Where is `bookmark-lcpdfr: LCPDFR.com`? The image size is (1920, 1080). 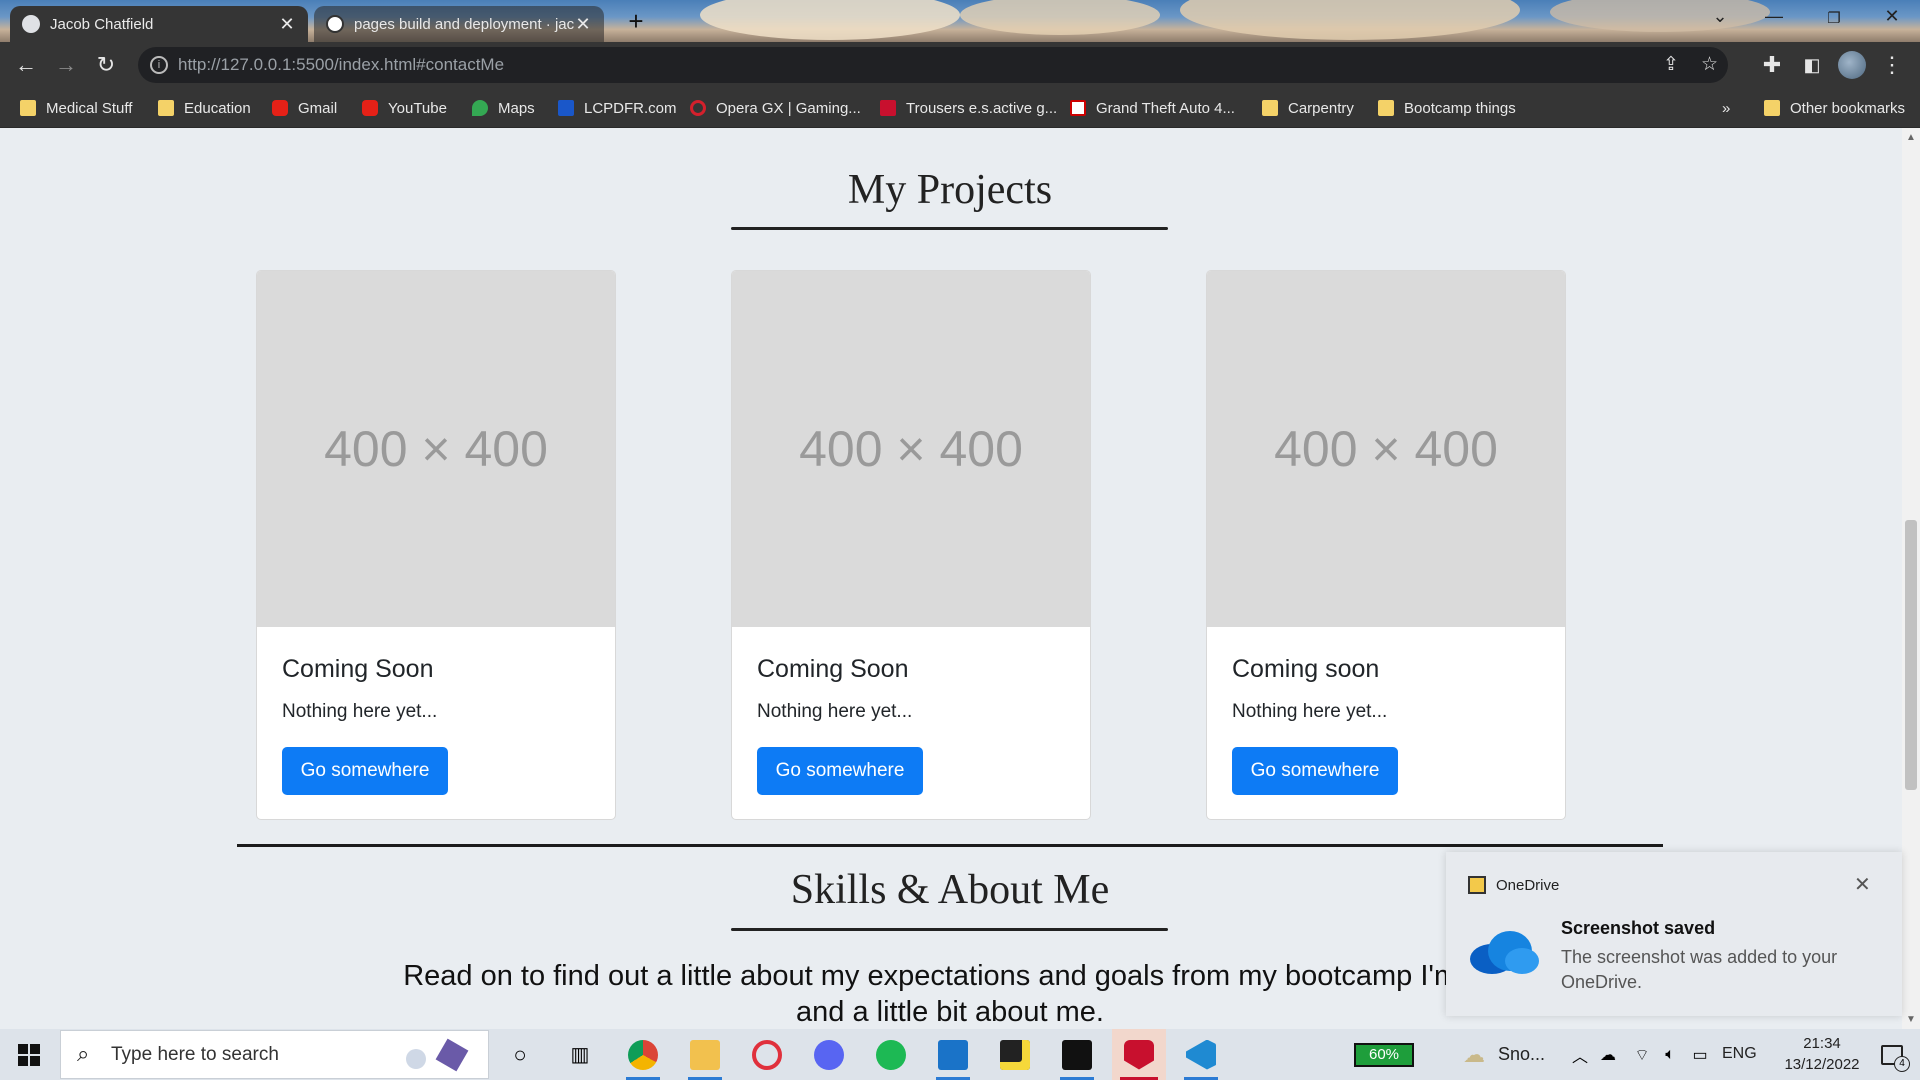
bookmark-lcpdfr: LCPDFR.com is located at coordinates (617, 108).